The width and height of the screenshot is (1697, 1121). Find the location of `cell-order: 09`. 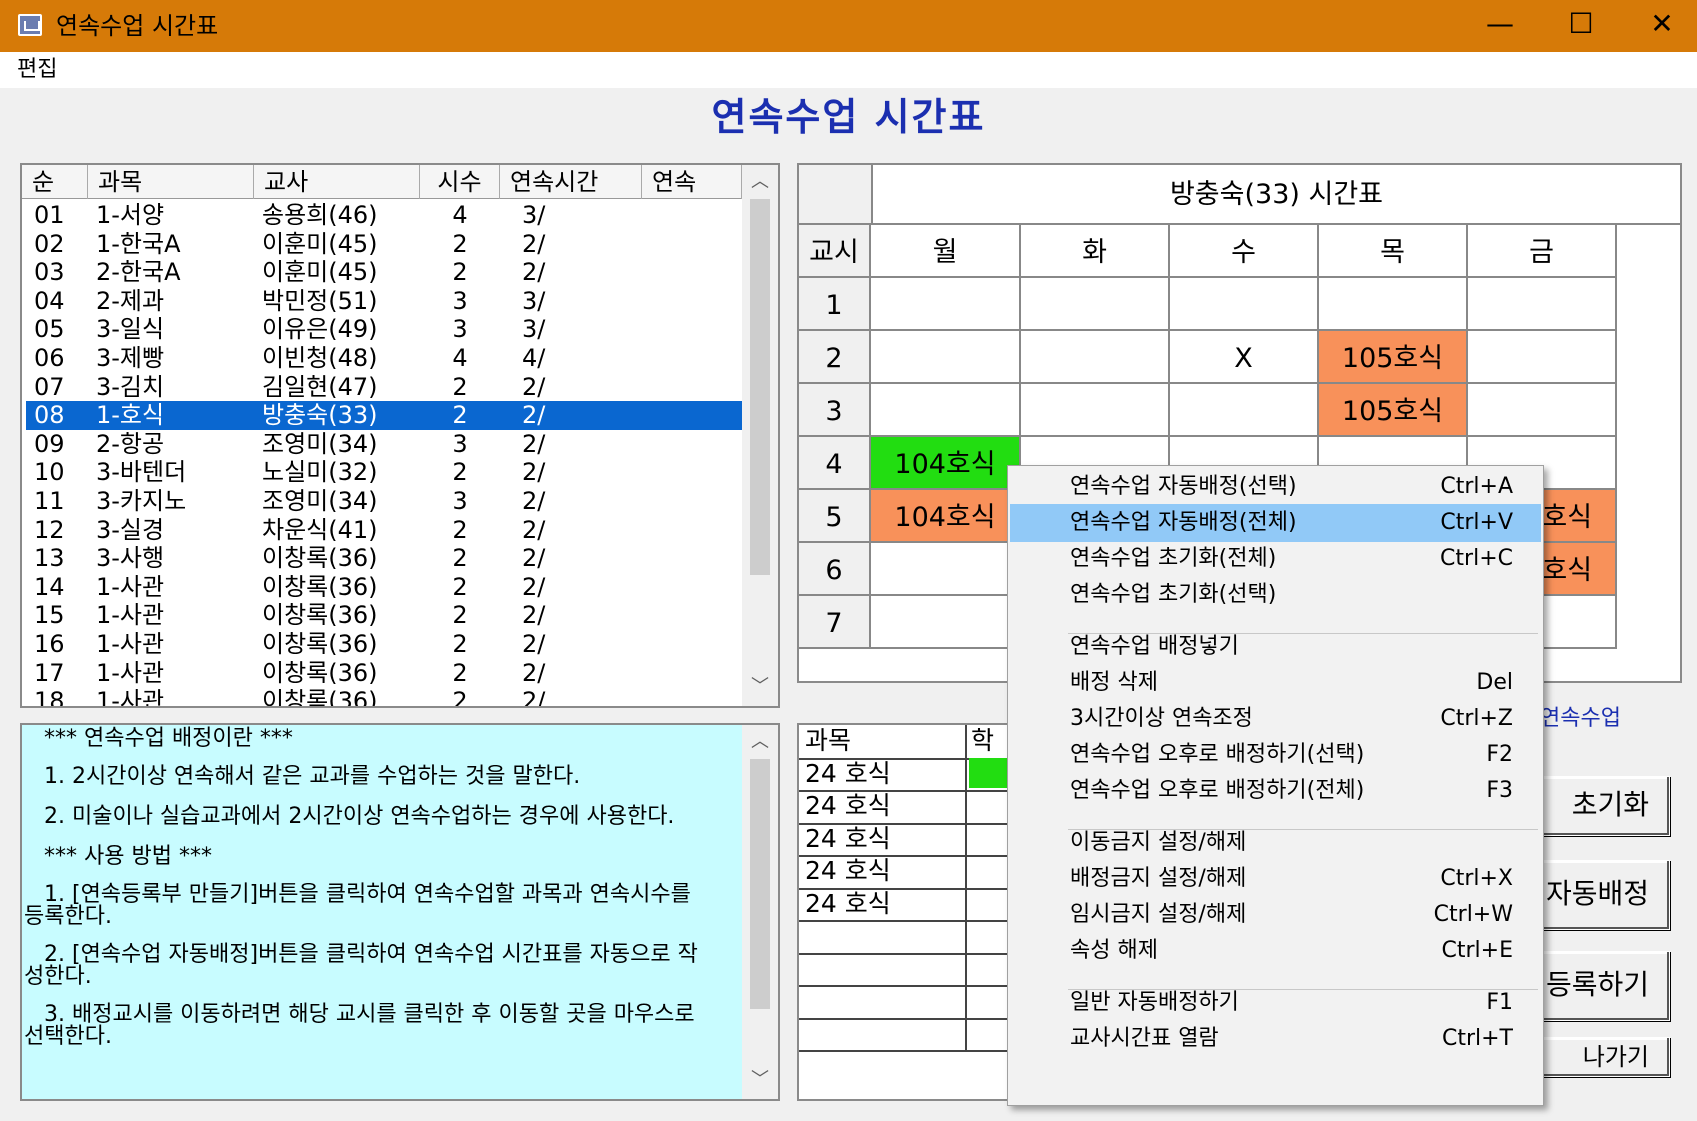

cell-order: 09 is located at coordinates (49, 443).